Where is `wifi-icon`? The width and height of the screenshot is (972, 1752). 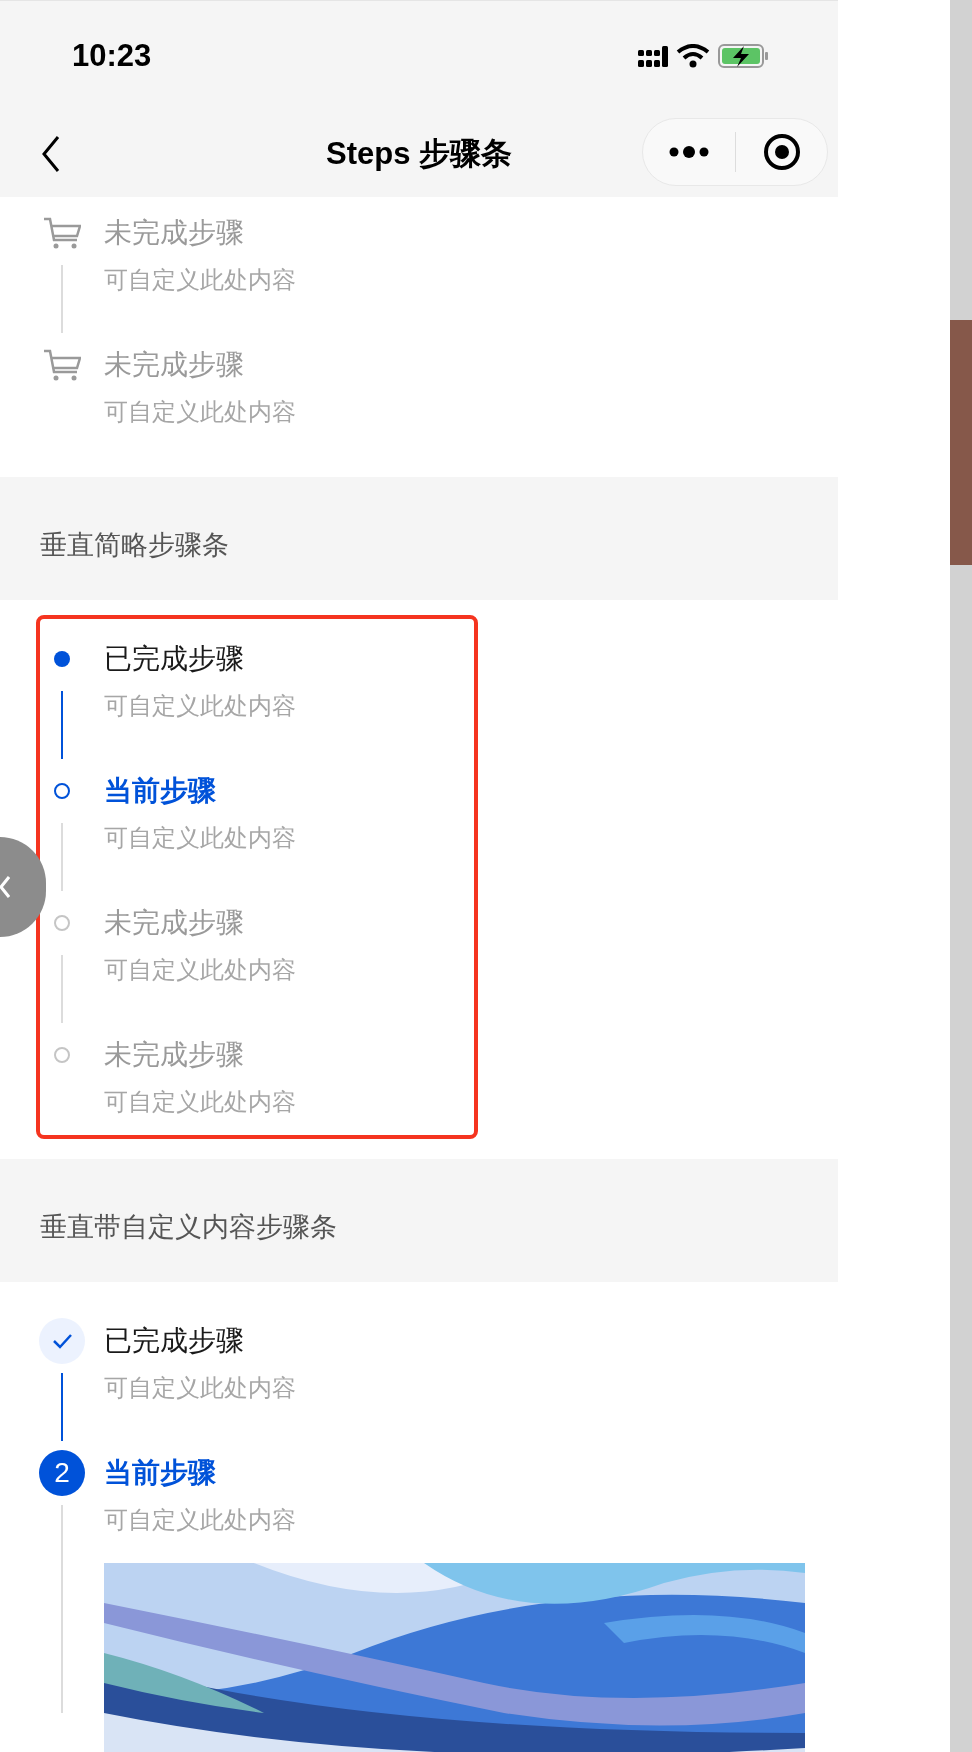 wifi-icon is located at coordinates (693, 56).